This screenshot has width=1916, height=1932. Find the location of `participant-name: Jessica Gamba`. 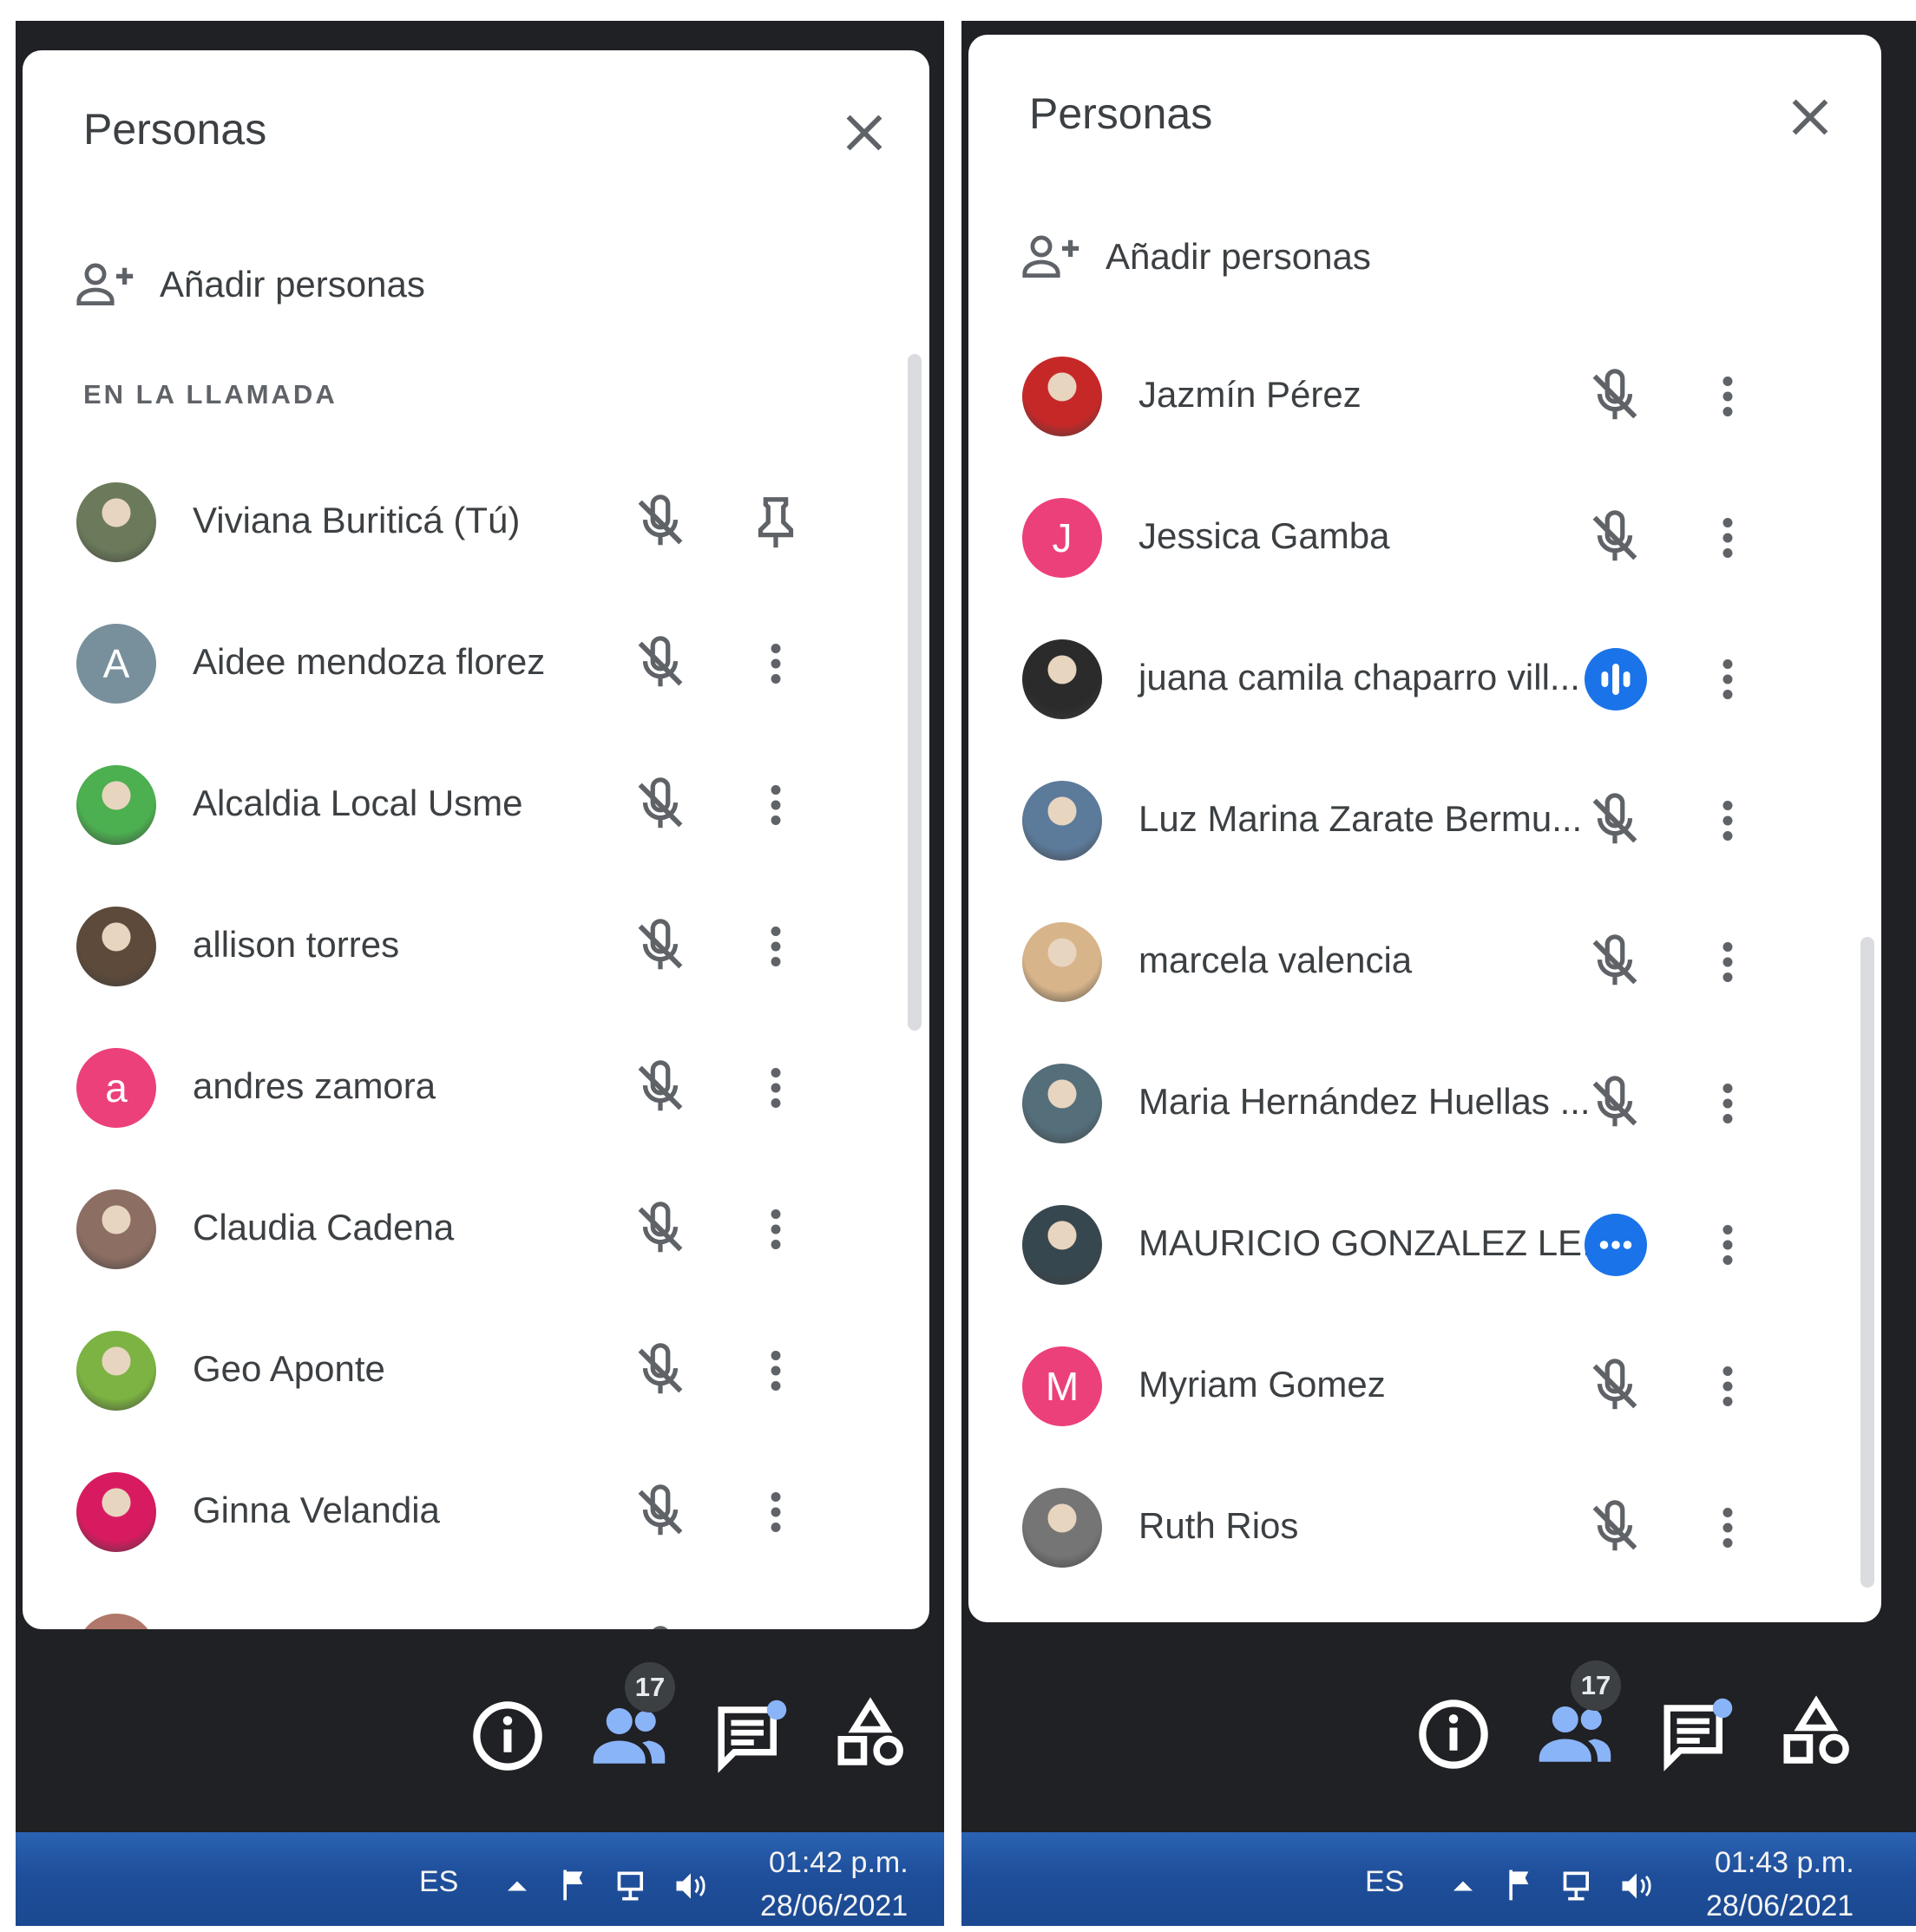

participant-name: Jessica Gamba is located at coordinates (1264, 535).